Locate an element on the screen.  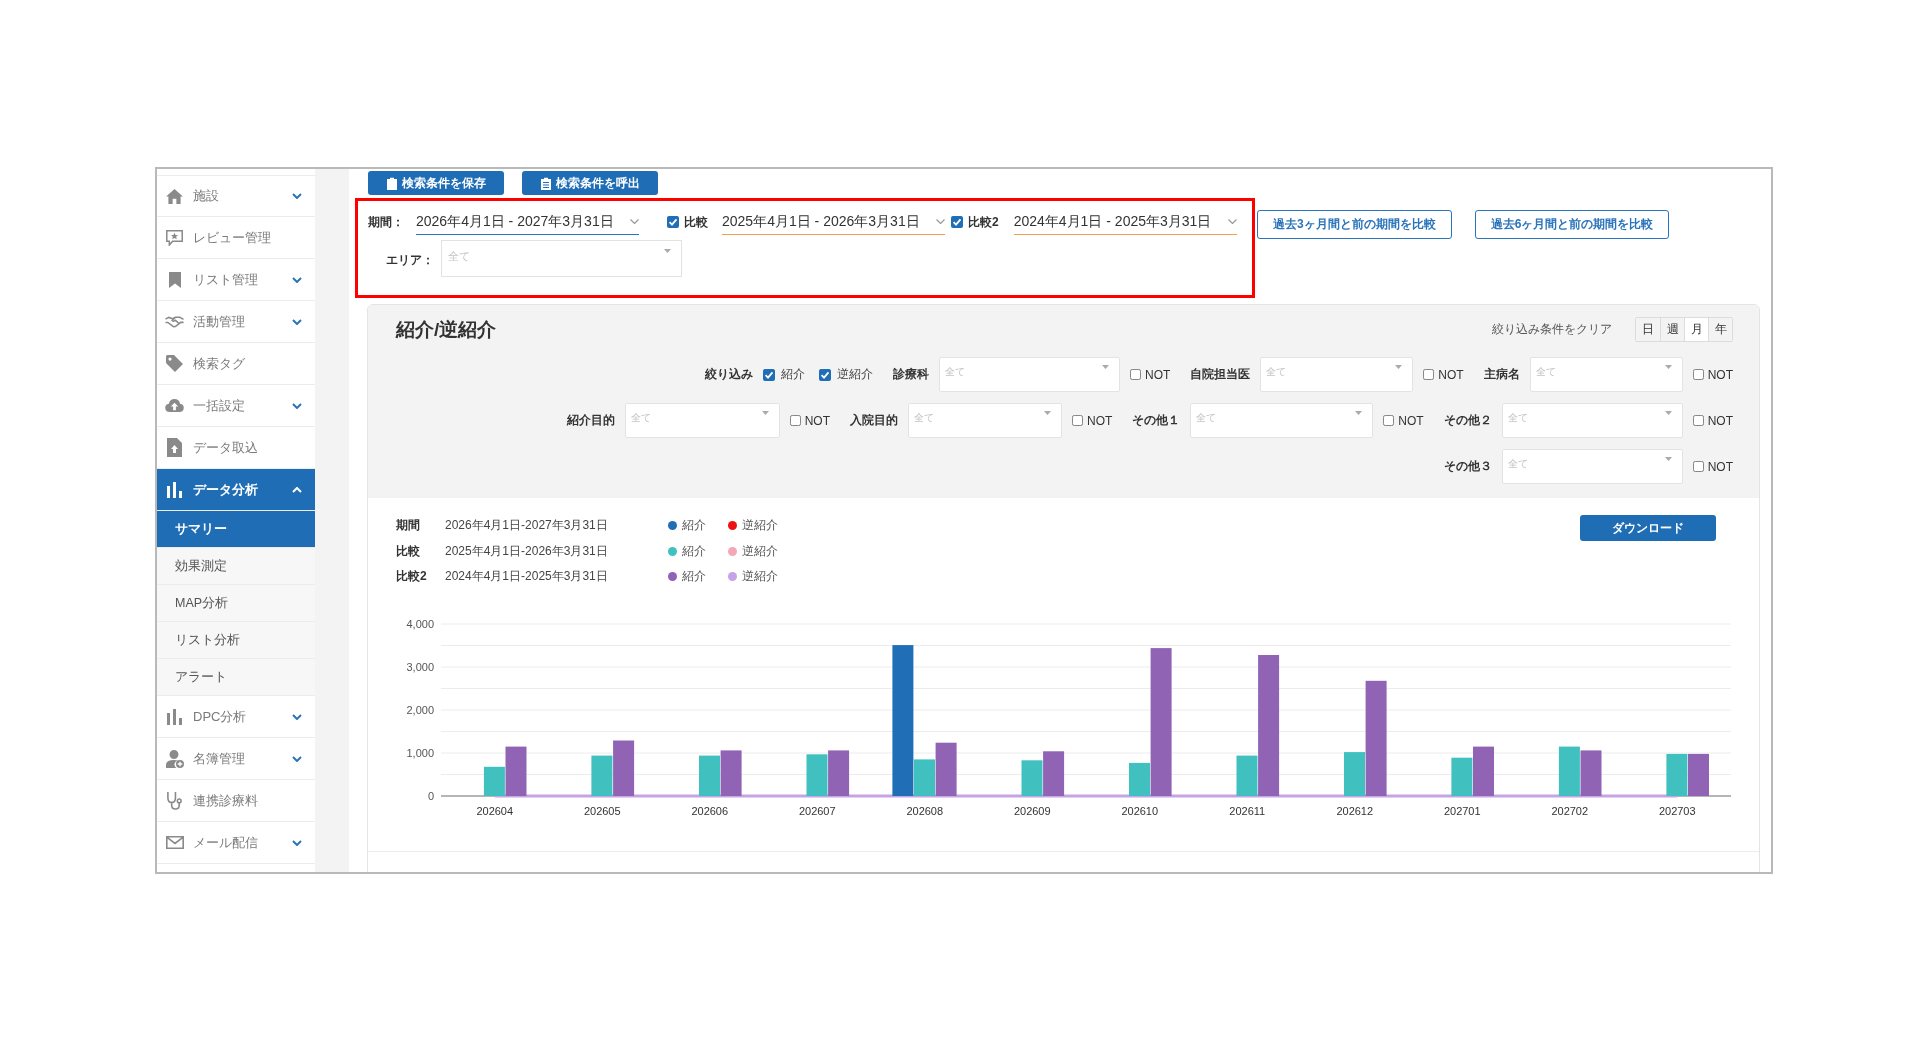
cloud-upload-icon is located at coordinates (174, 405).